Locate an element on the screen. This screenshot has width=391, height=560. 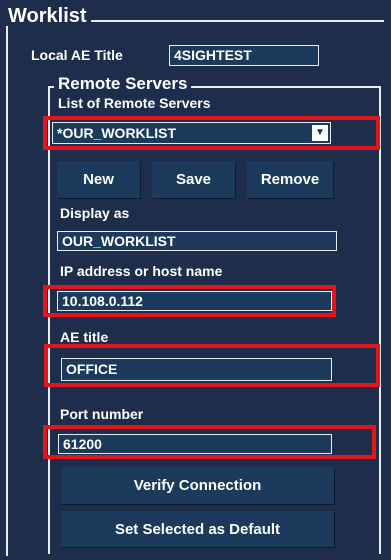
remote-servers-group-title: Remote Servers is located at coordinates (123, 83).